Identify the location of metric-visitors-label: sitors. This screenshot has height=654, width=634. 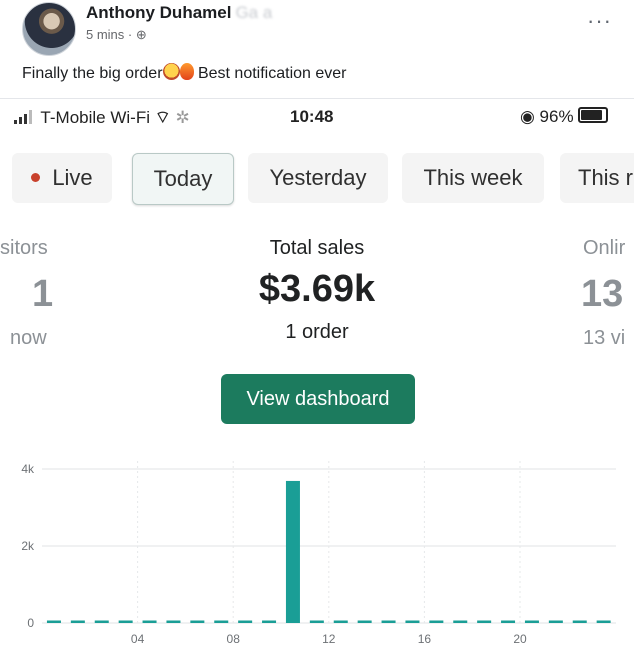
(24, 248).